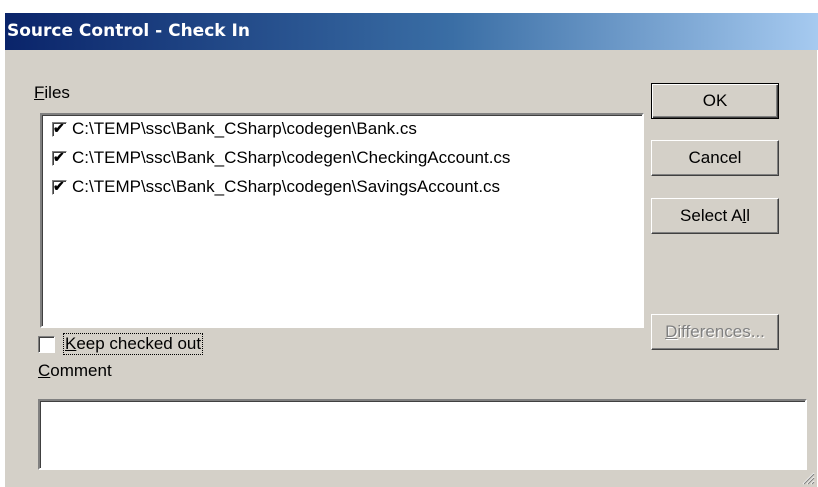  I want to click on comment-field, so click(422, 434).